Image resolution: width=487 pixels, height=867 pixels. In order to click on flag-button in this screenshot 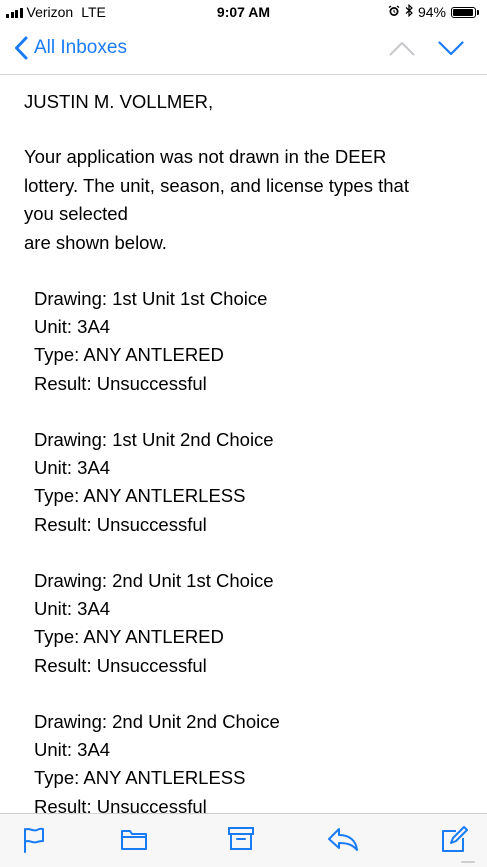, I will do `click(34, 842)`.